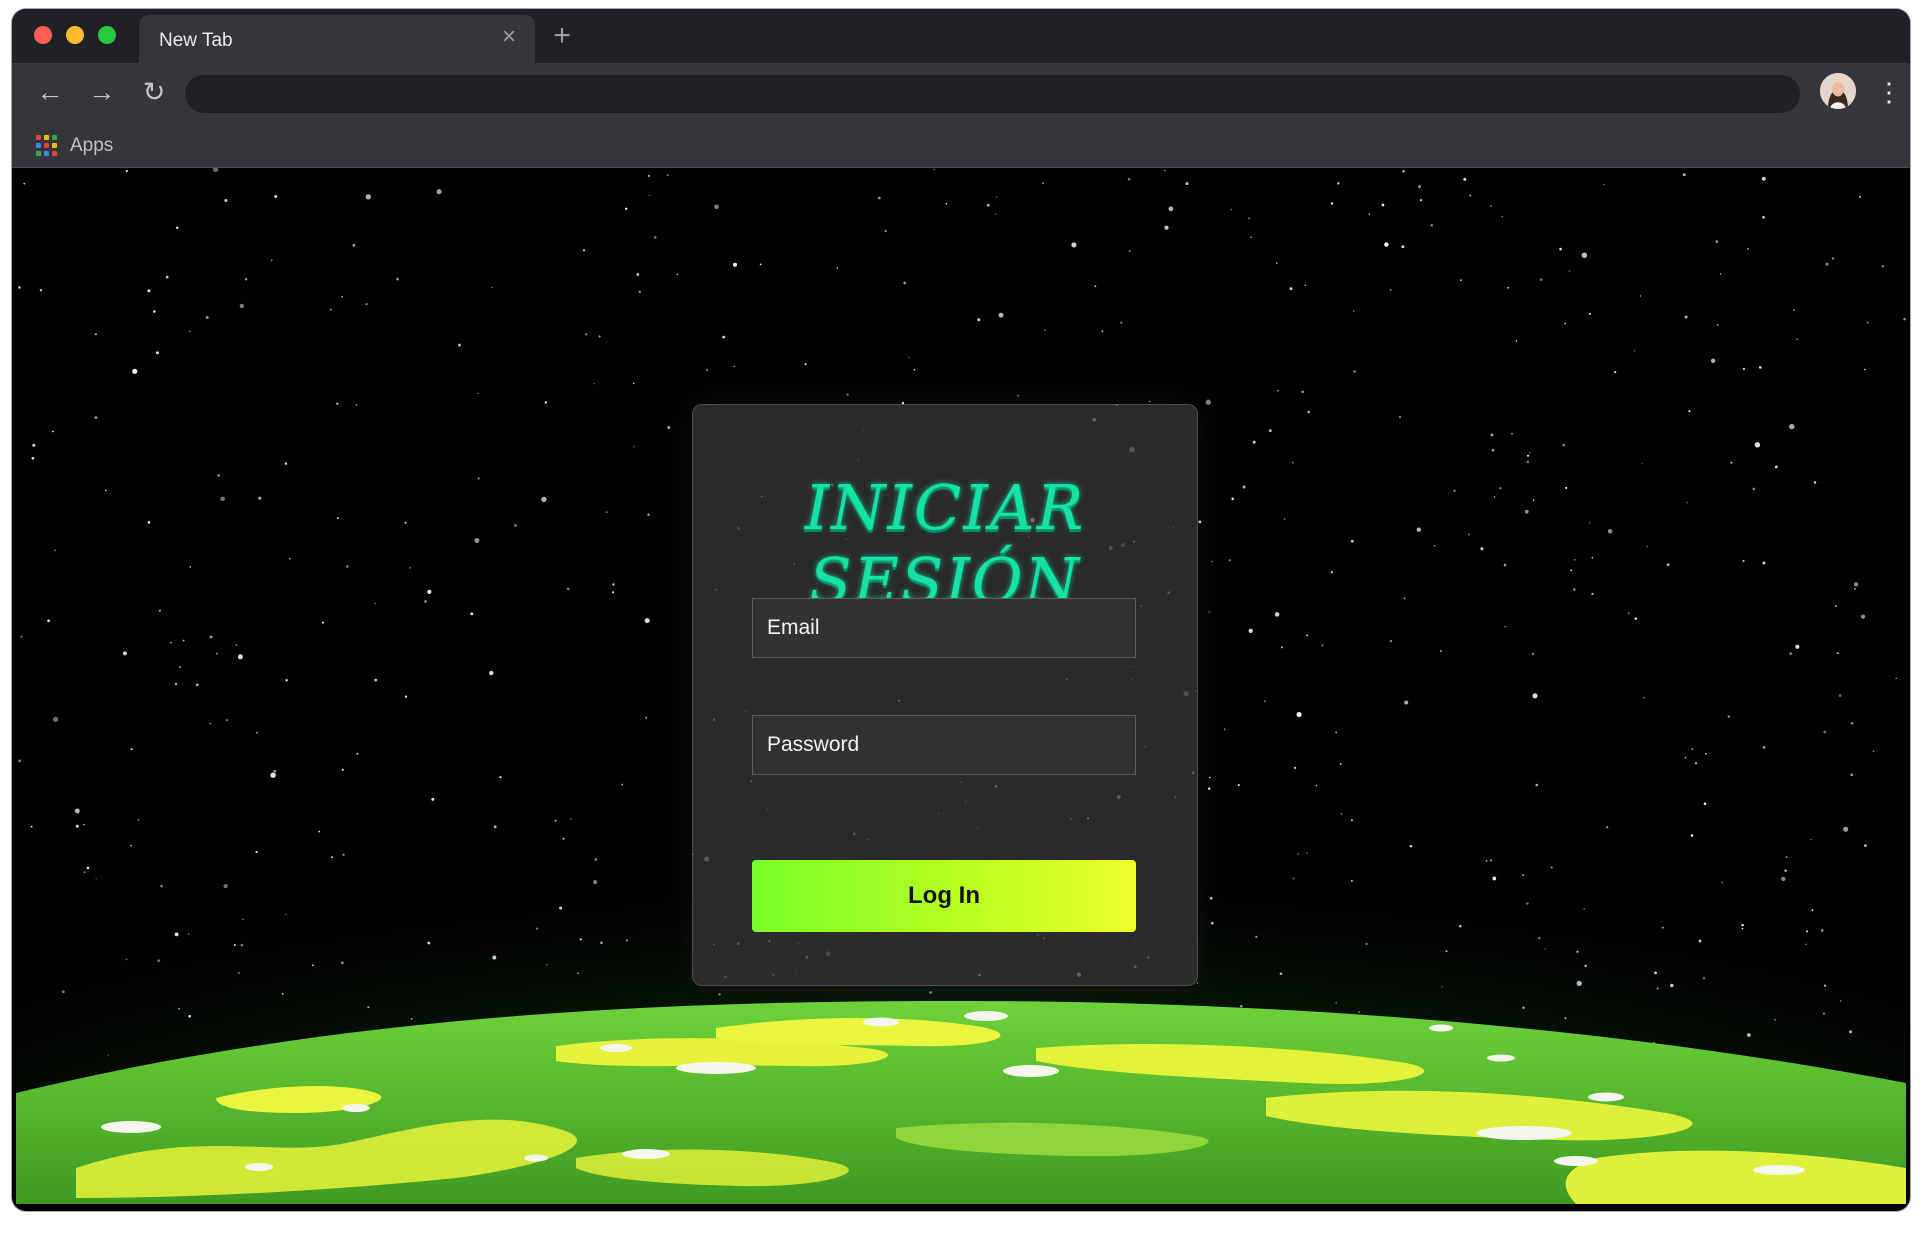  Describe the element at coordinates (337, 39) in the screenshot. I see `tab-new-tab: New Tab ×` at that location.